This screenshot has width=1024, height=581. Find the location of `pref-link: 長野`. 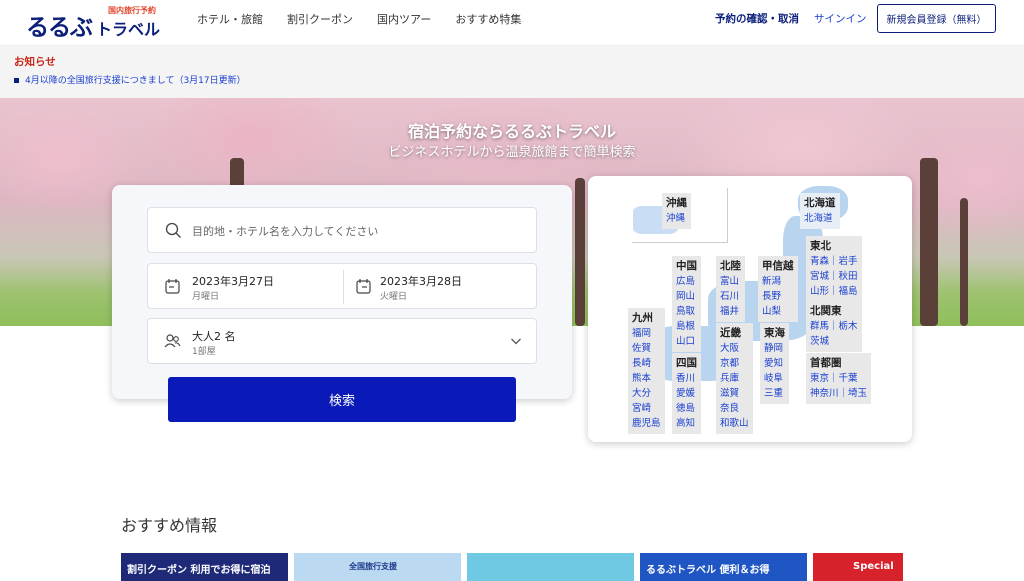

pref-link: 長野 is located at coordinates (778, 296).